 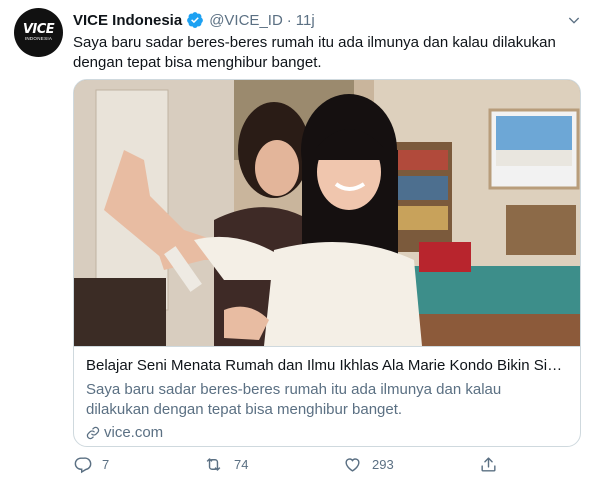 What do you see at coordinates (225, 464) in the screenshot?
I see `retweet-button: 74` at bounding box center [225, 464].